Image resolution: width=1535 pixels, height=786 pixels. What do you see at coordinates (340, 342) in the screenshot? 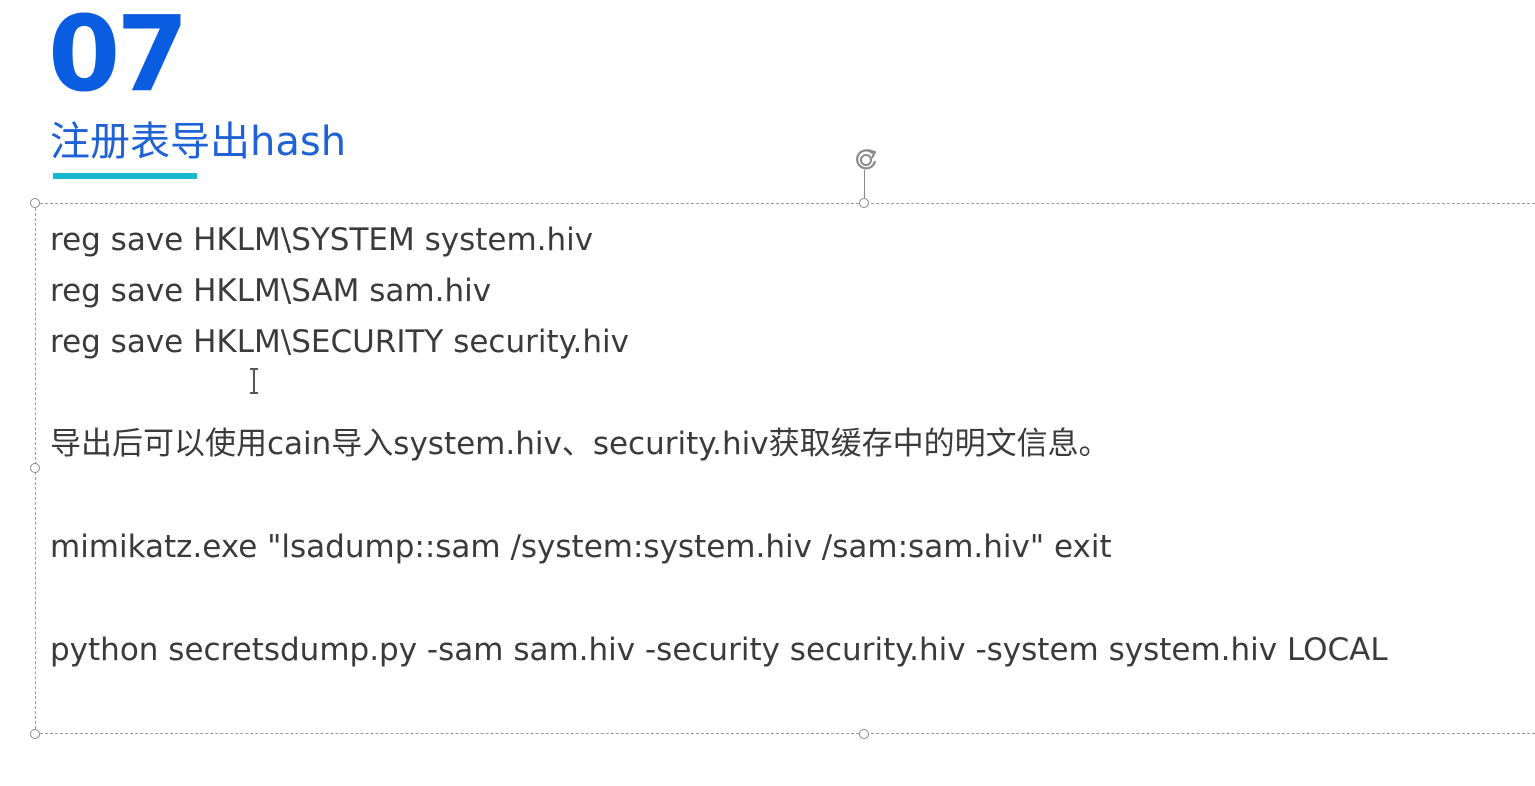
I see `content-line-reg-security: reg save HKLM\SECURITY security.hiv` at bounding box center [340, 342].